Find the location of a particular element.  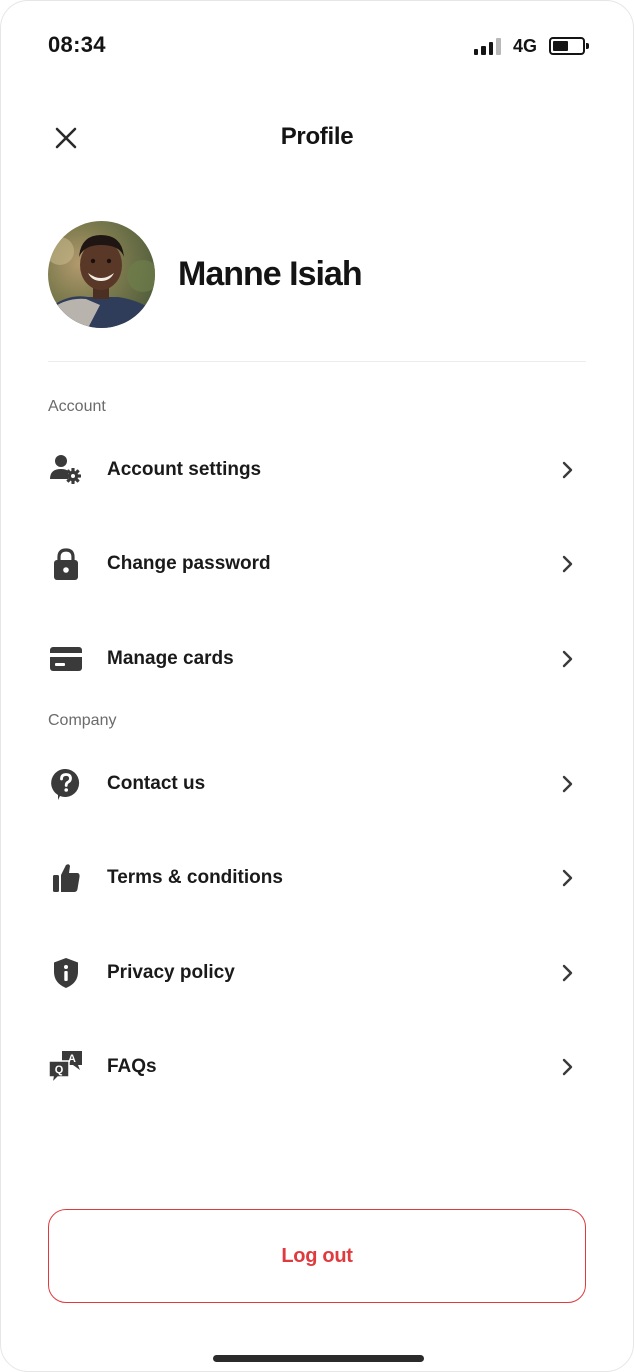

logout-label: Log out is located at coordinates (317, 1255).